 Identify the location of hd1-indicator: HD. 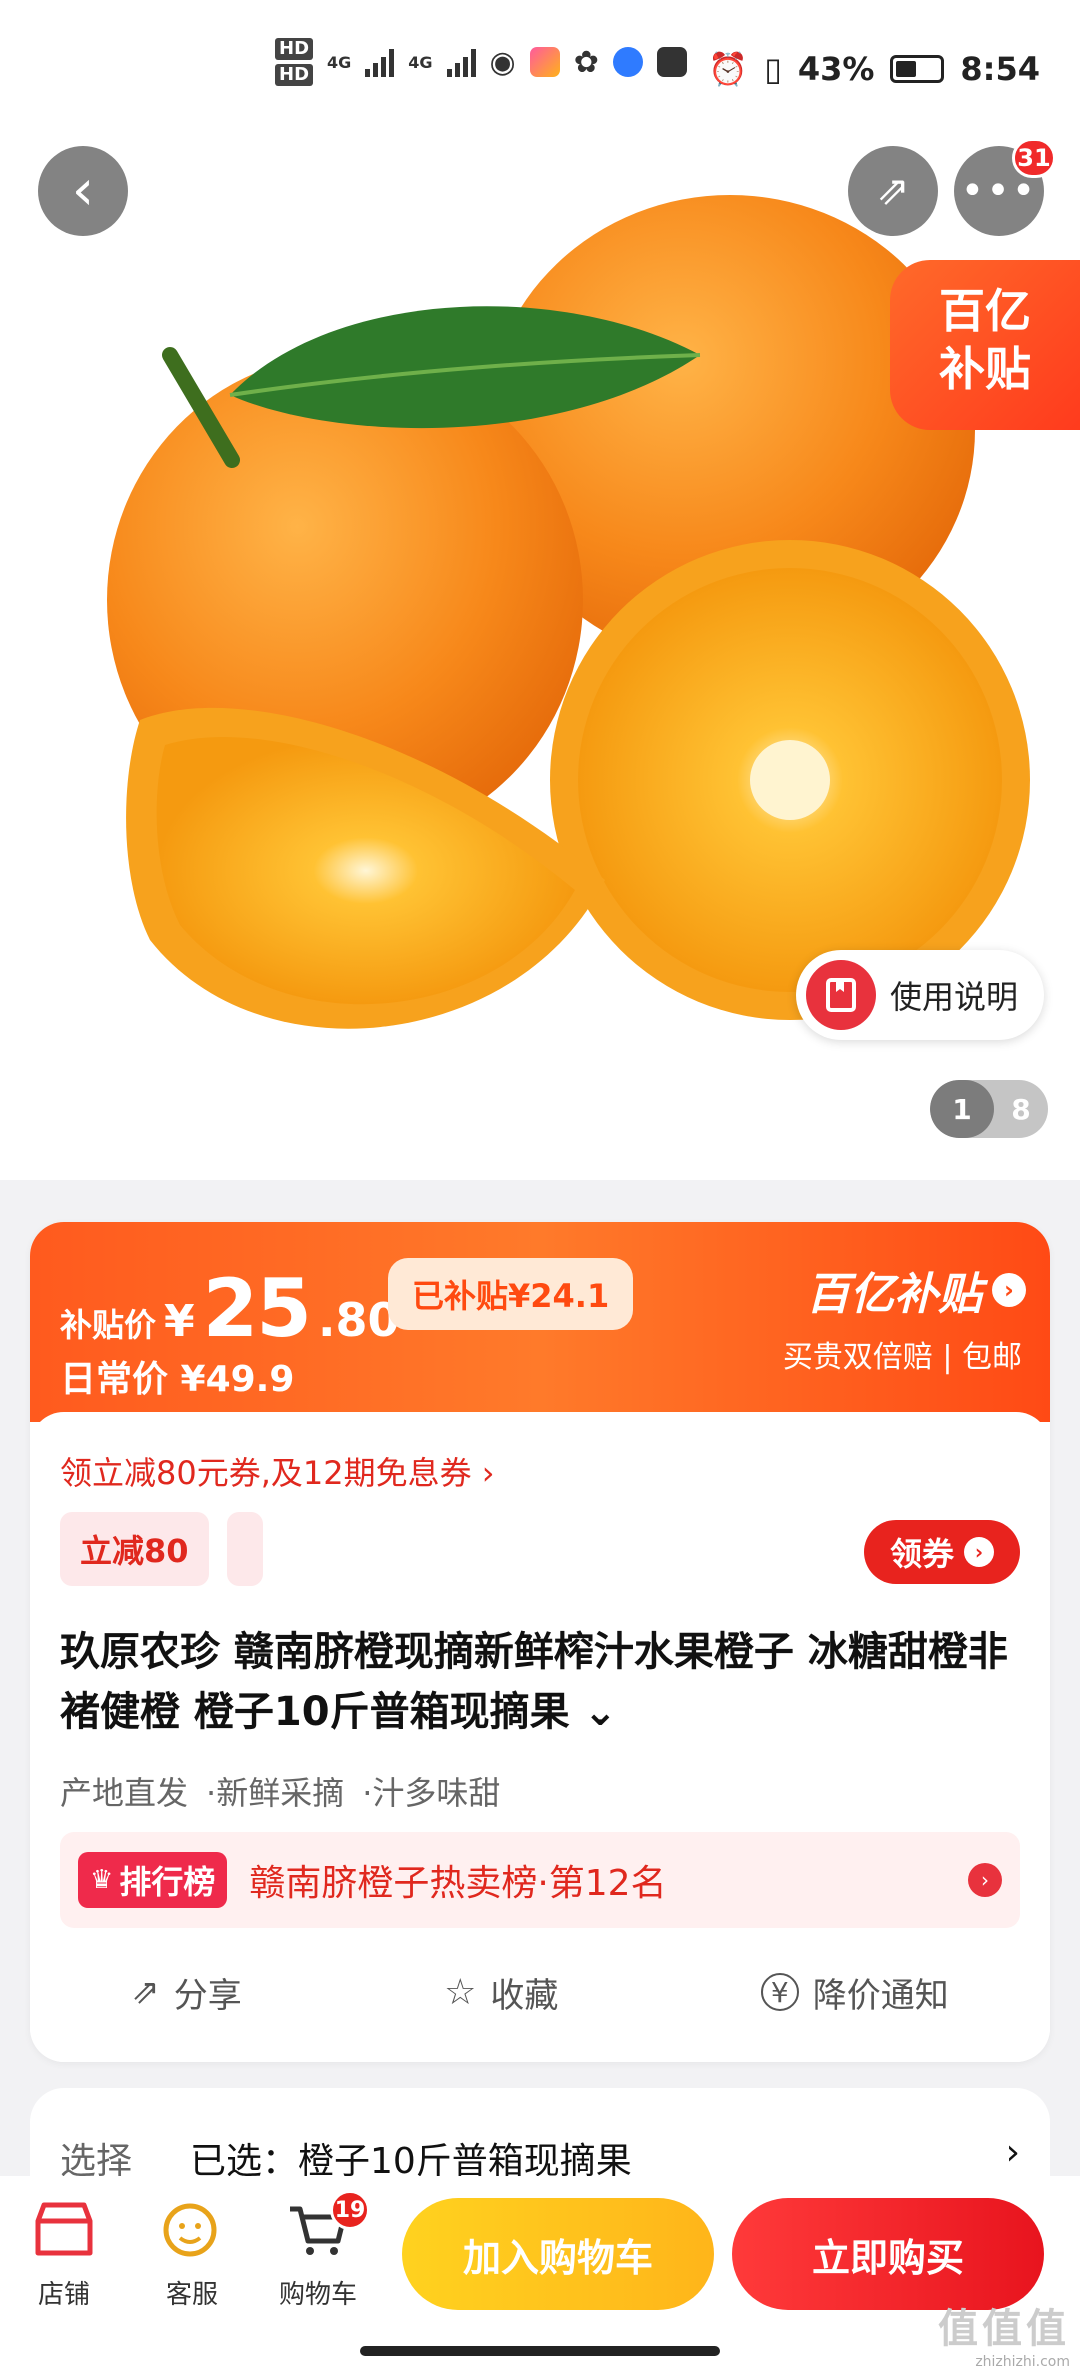
(294, 49).